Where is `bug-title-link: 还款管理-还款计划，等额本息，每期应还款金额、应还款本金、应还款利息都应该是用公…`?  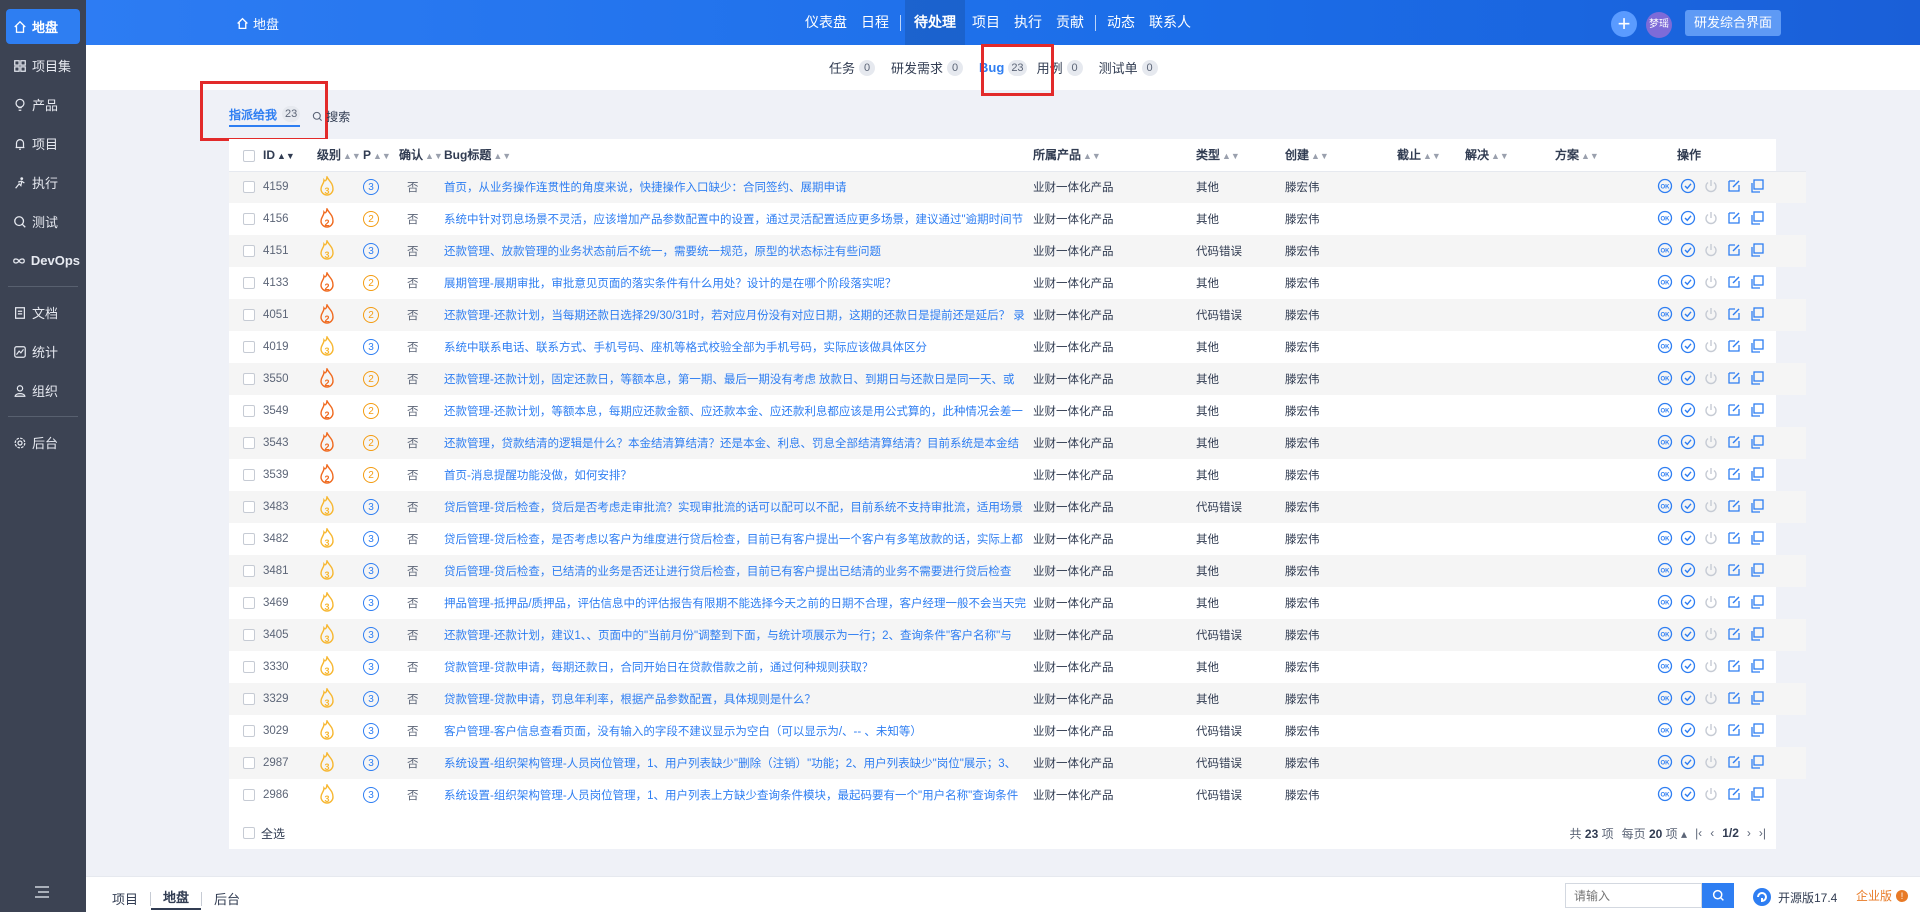
bug-title-link: 还款管理-还款计划，等额本息，每期应还款金额、应还款本金、应还款利息都应该是用公… is located at coordinates (733, 412).